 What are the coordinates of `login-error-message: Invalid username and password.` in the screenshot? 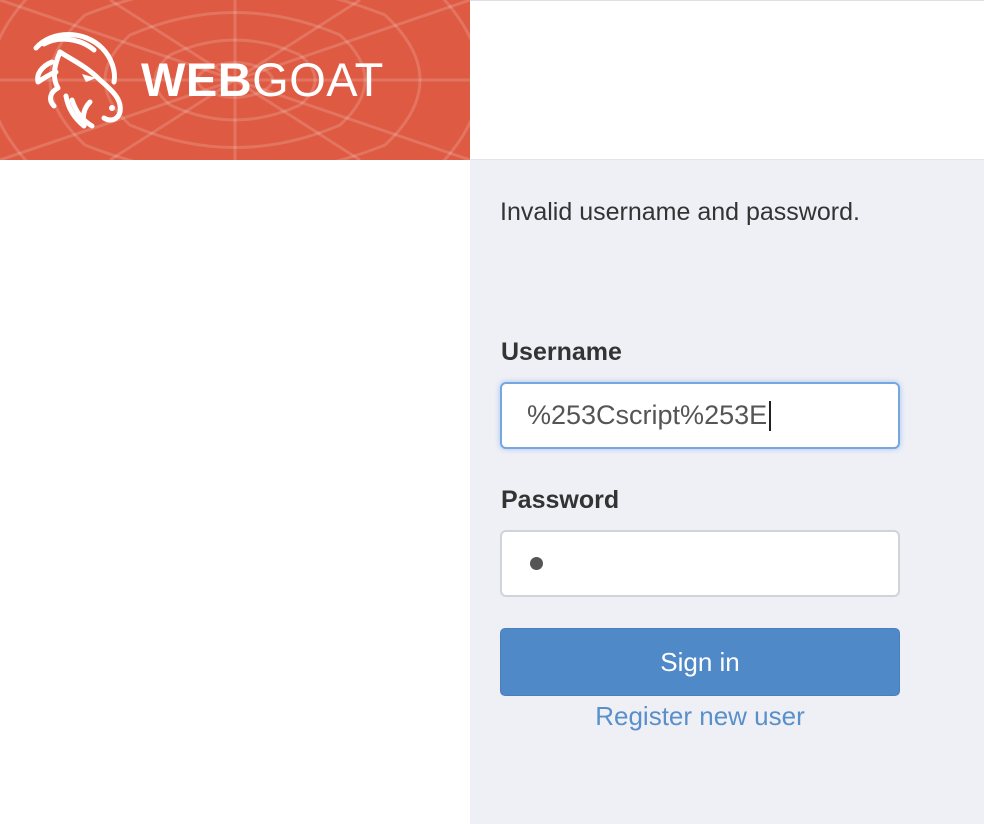 It's located at (680, 212).